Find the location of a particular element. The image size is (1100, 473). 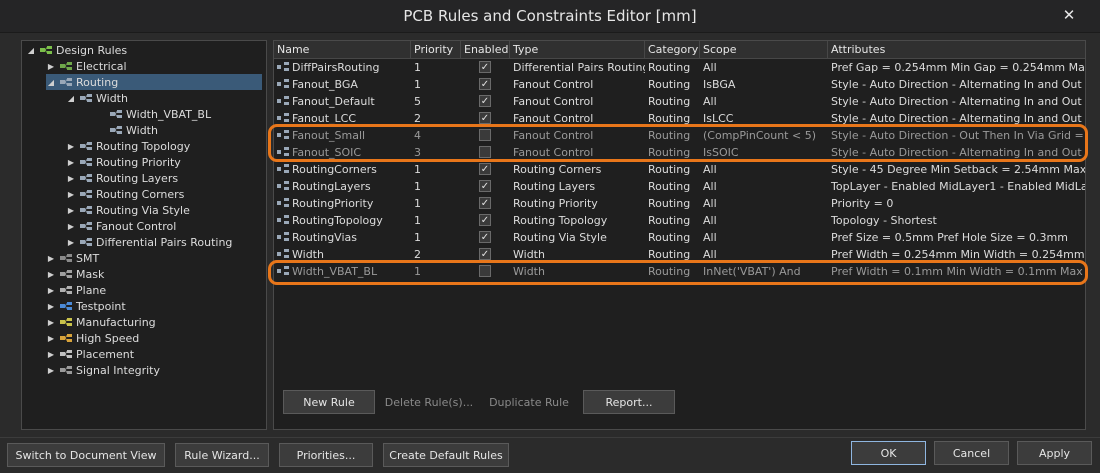

column-header-name: Name is located at coordinates (342, 49).